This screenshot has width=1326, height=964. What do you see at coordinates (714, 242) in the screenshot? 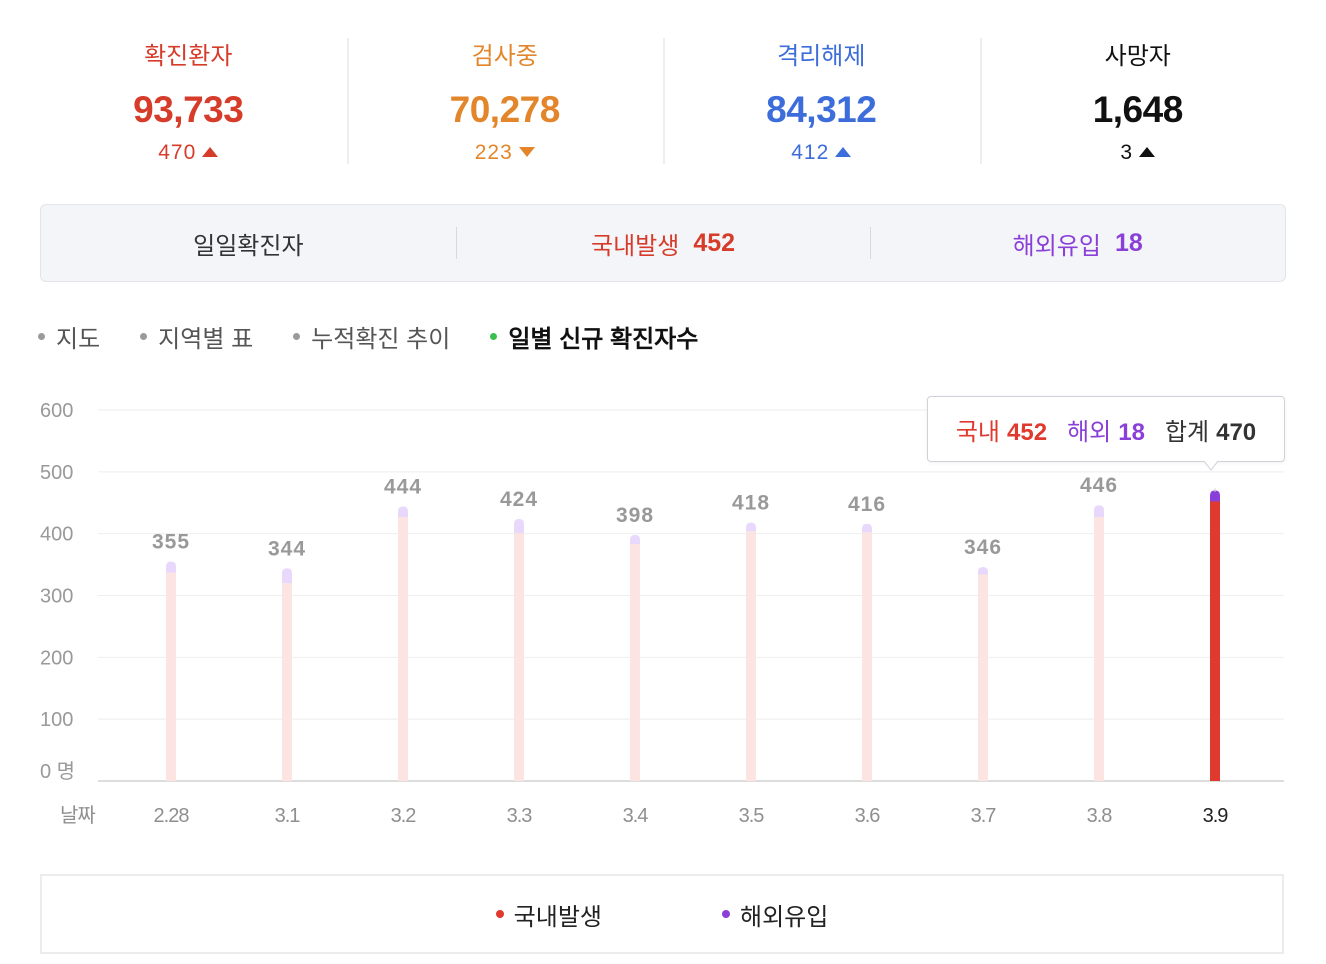
I see `daily-domestic-value: 452` at bounding box center [714, 242].